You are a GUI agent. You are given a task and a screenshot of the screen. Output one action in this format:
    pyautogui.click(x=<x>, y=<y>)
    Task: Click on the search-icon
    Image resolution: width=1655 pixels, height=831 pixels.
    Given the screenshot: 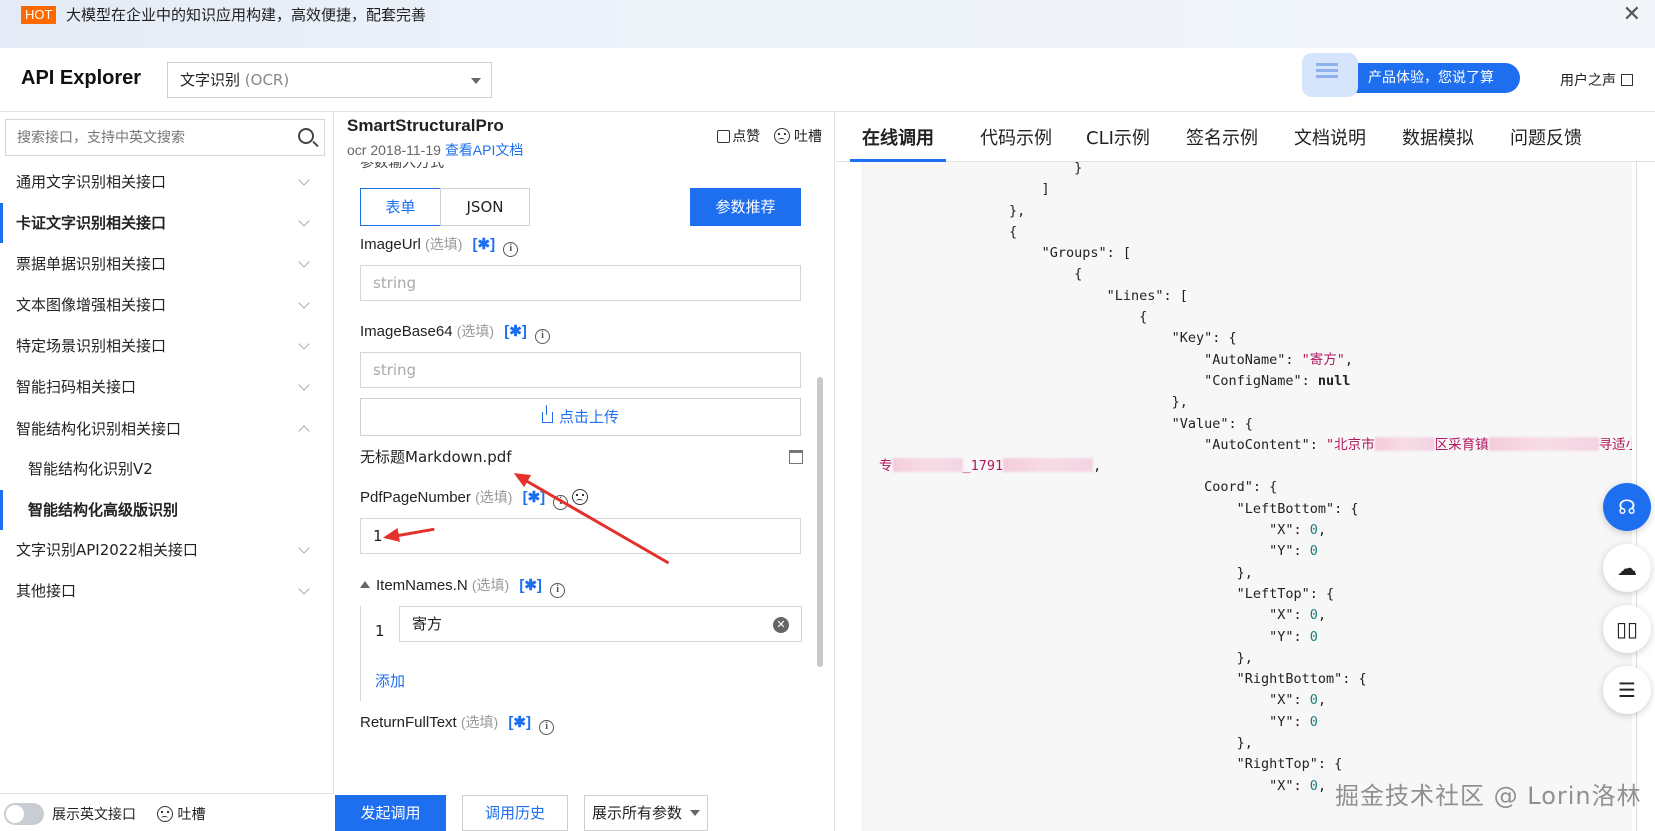 What is the action you would take?
    pyautogui.click(x=306, y=136)
    